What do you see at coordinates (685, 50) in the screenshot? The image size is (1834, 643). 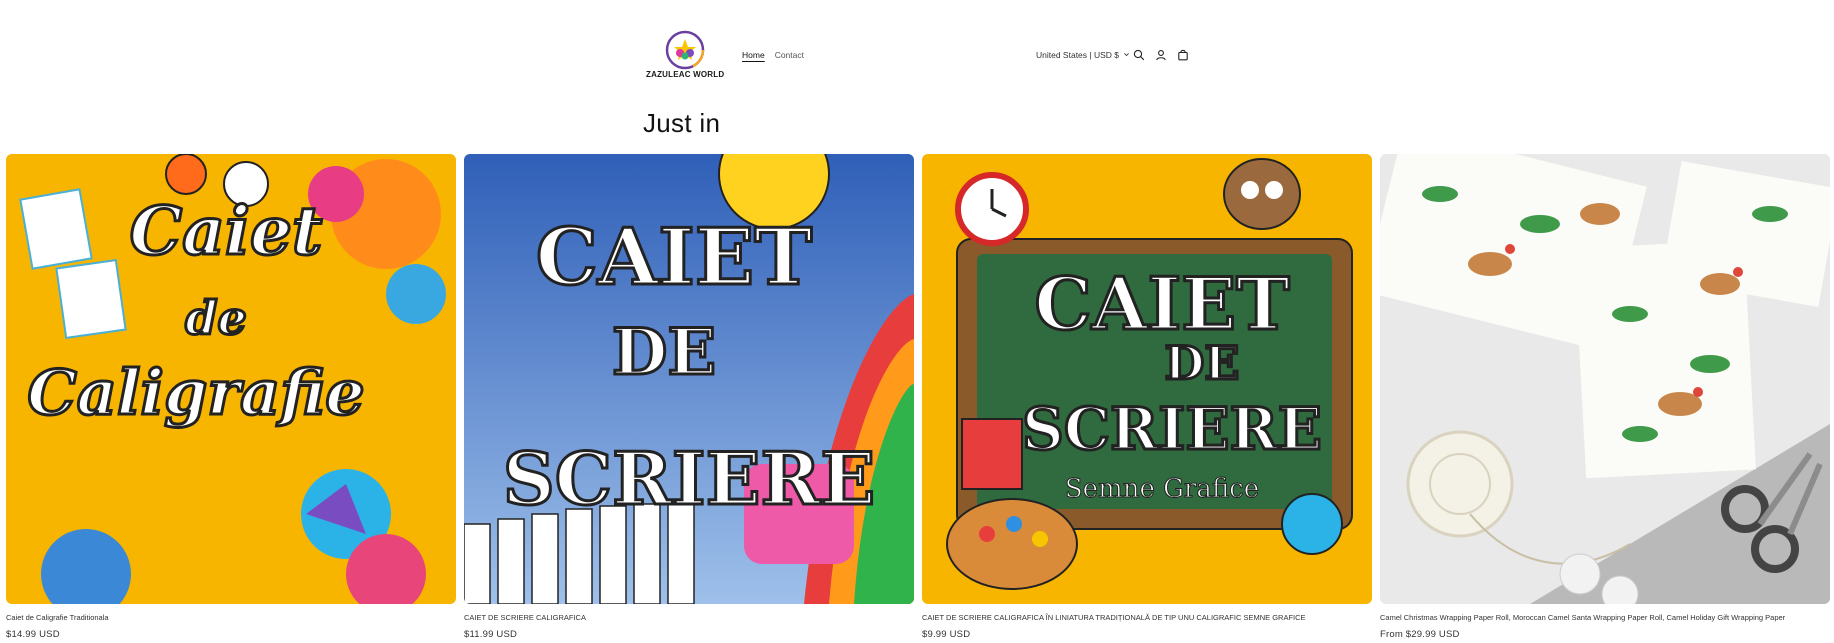 I see `logo-badge` at bounding box center [685, 50].